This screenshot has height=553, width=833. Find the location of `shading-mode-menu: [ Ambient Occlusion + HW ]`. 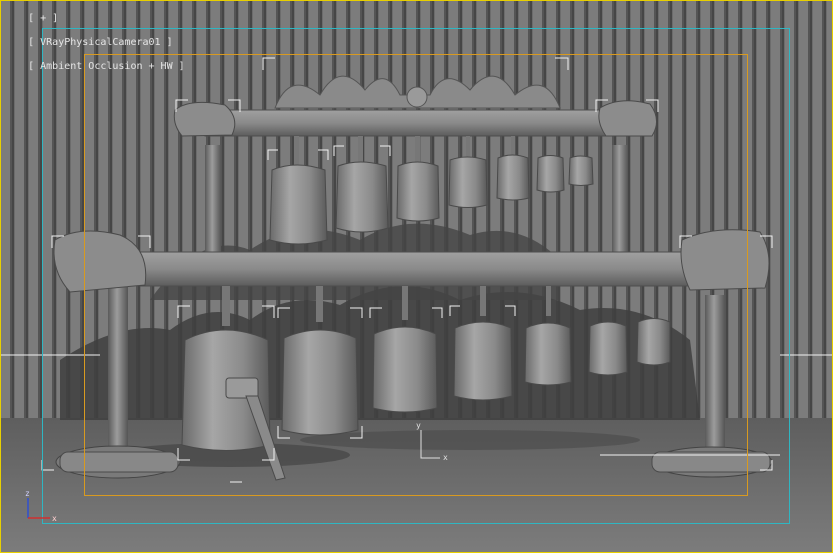

shading-mode-menu: [ Ambient Occlusion + HW ] is located at coordinates (106, 66).